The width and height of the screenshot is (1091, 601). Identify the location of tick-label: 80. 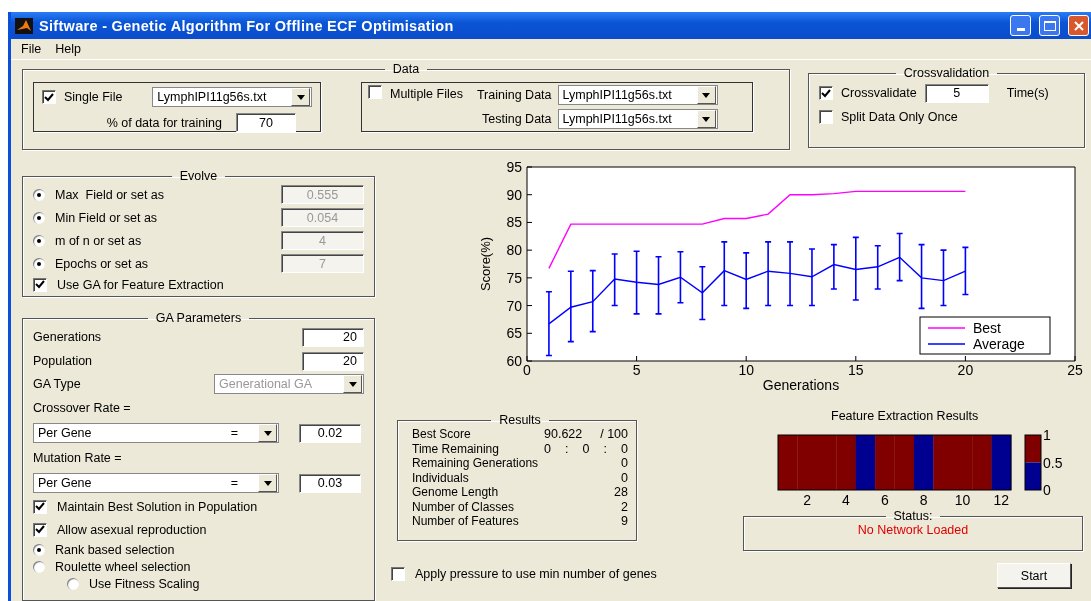
(514, 250).